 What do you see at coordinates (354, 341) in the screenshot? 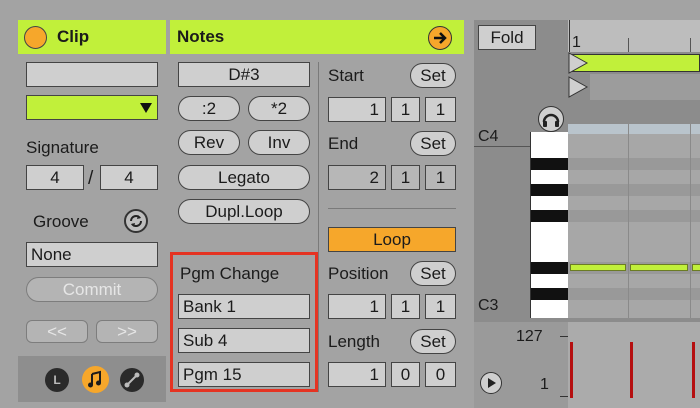
I see `length-label: Length` at bounding box center [354, 341].